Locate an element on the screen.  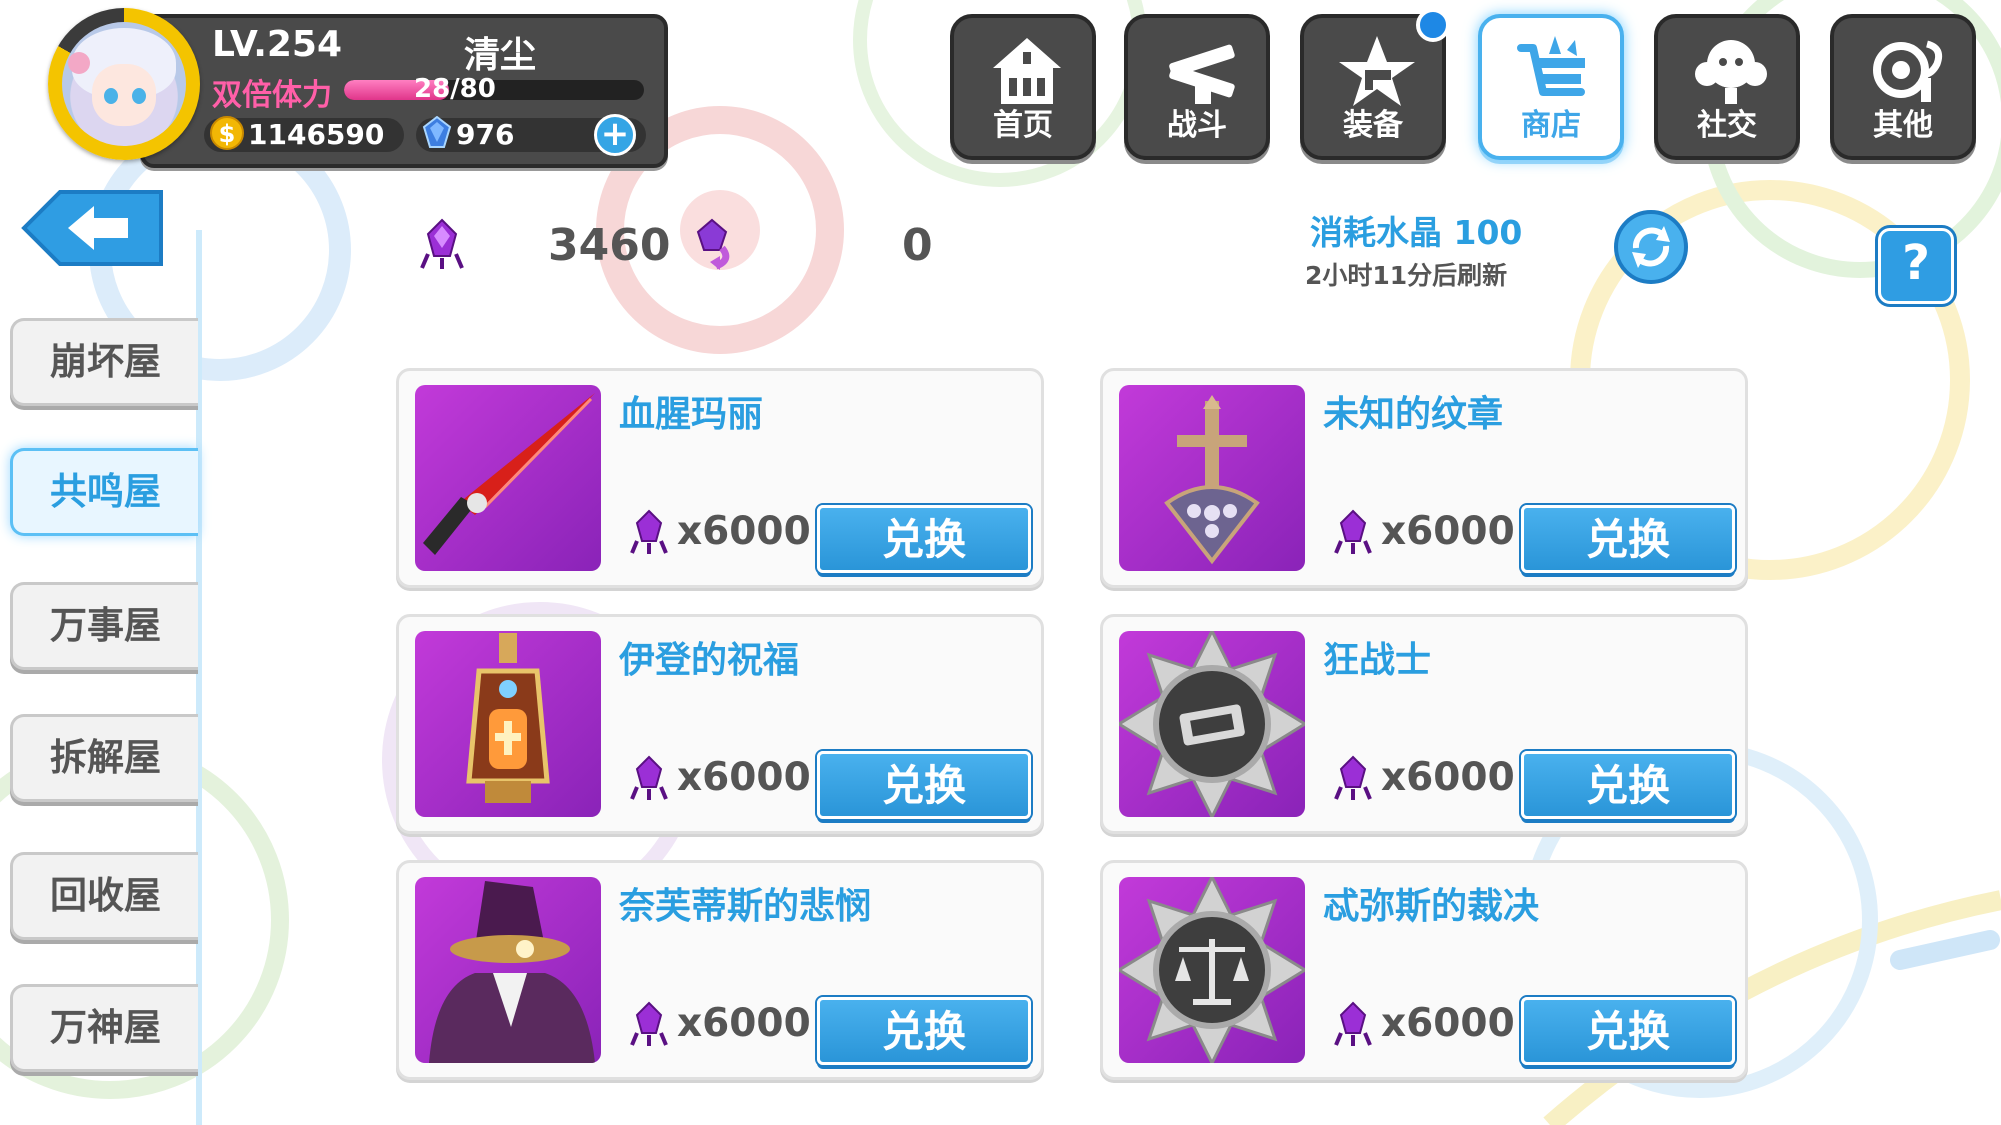
crystal-amount: 976 is located at coordinates (485, 134).